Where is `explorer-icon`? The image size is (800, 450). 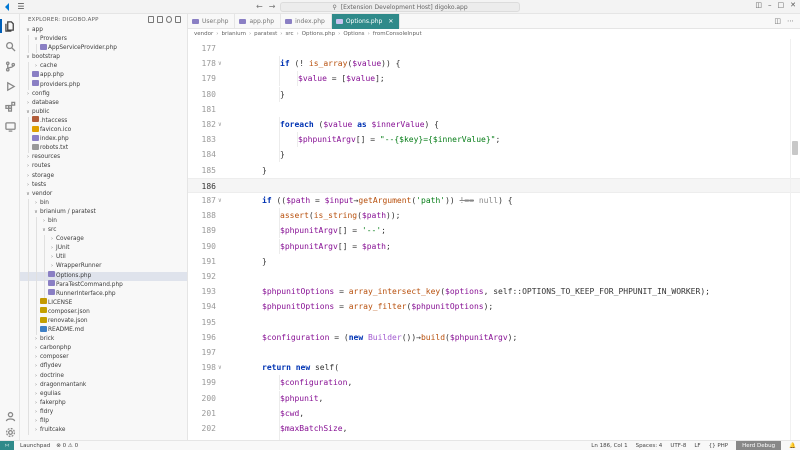
explorer-icon is located at coordinates (9, 26).